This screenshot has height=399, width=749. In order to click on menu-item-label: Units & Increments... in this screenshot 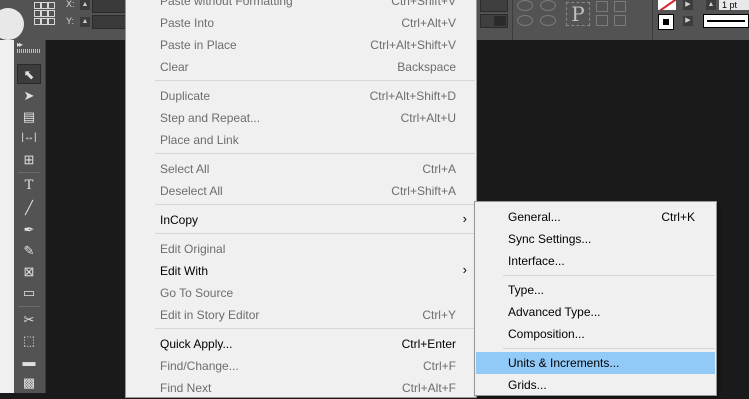, I will do `click(564, 363)`.